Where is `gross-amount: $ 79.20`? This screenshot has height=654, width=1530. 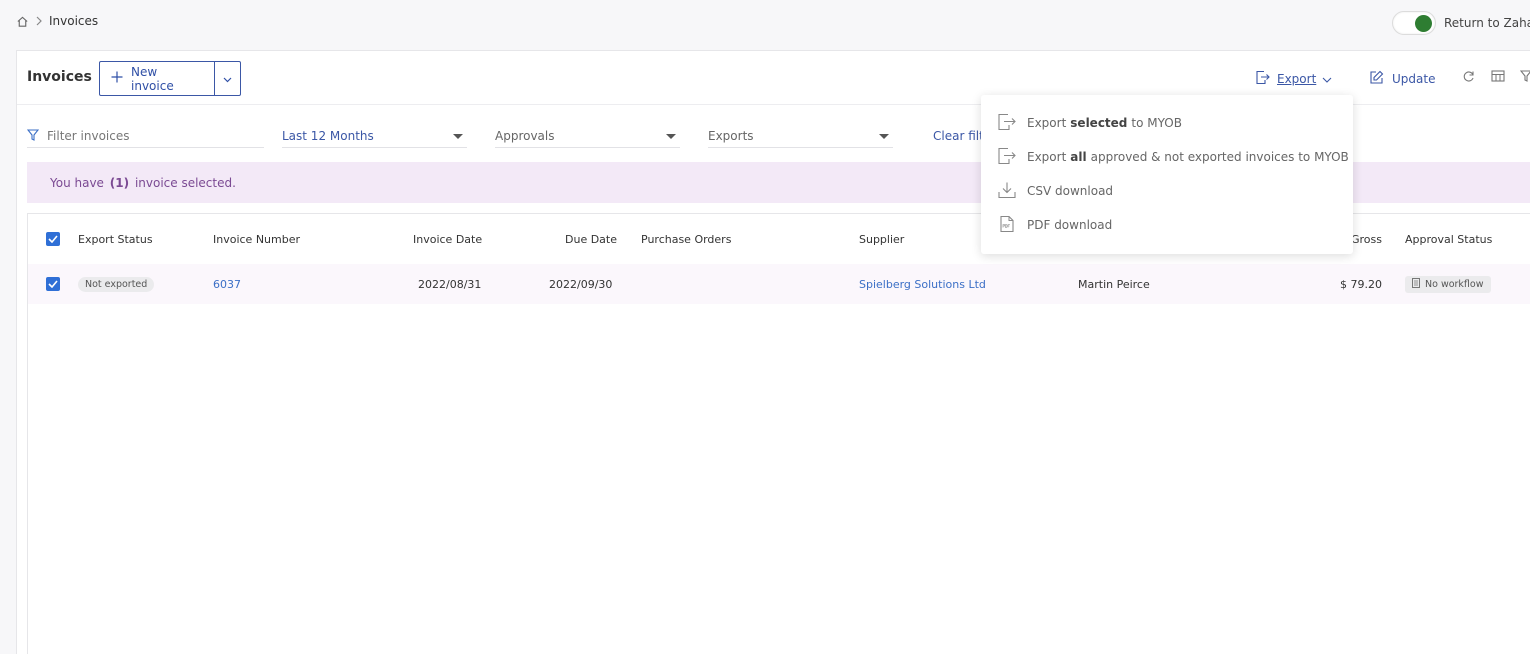 gross-amount: $ 79.20 is located at coordinates (1361, 284).